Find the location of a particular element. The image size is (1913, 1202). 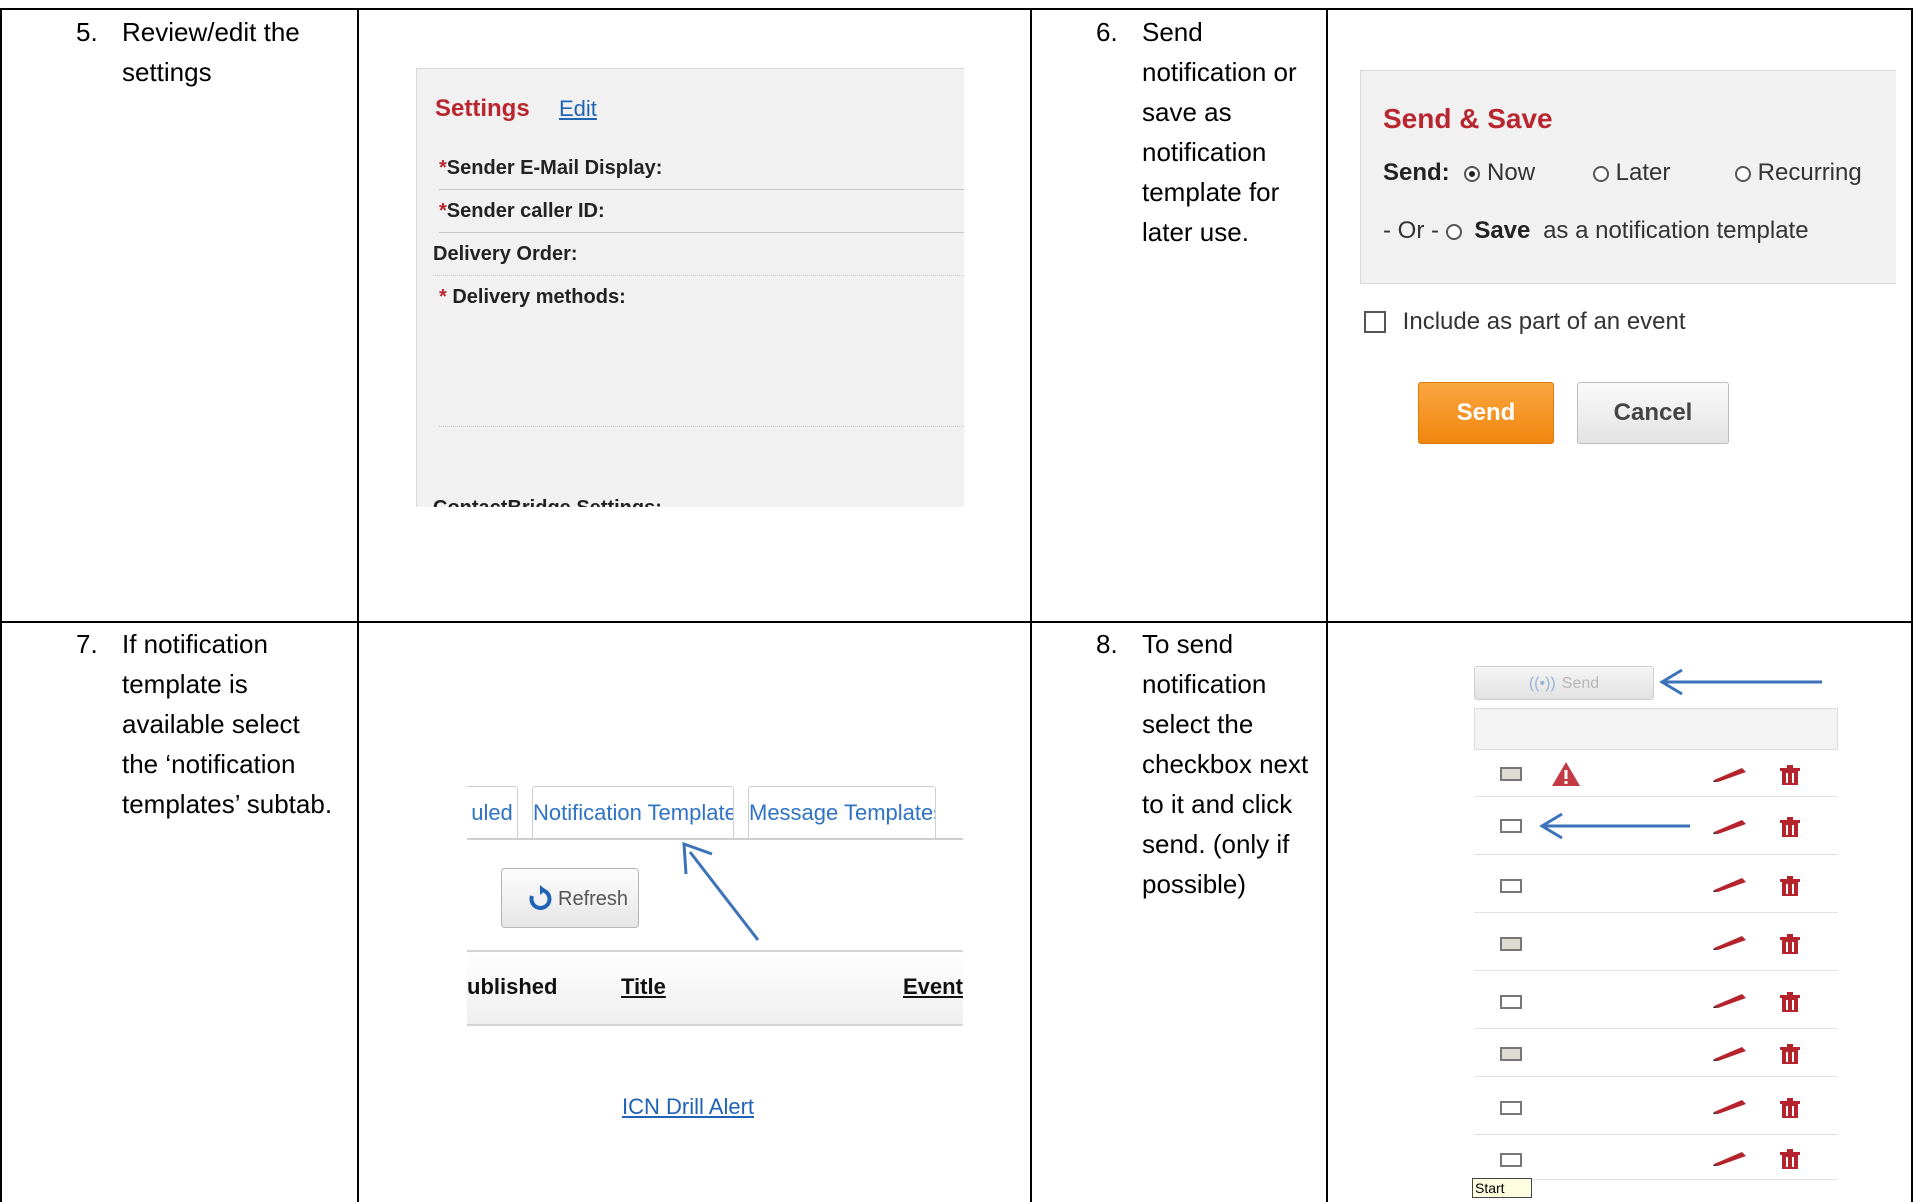

refresh-button: Refresh is located at coordinates (570, 898).